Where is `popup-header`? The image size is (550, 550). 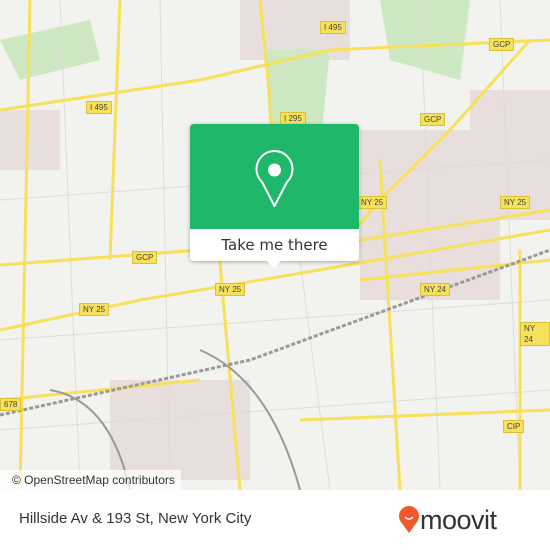
popup-header is located at coordinates (274, 176).